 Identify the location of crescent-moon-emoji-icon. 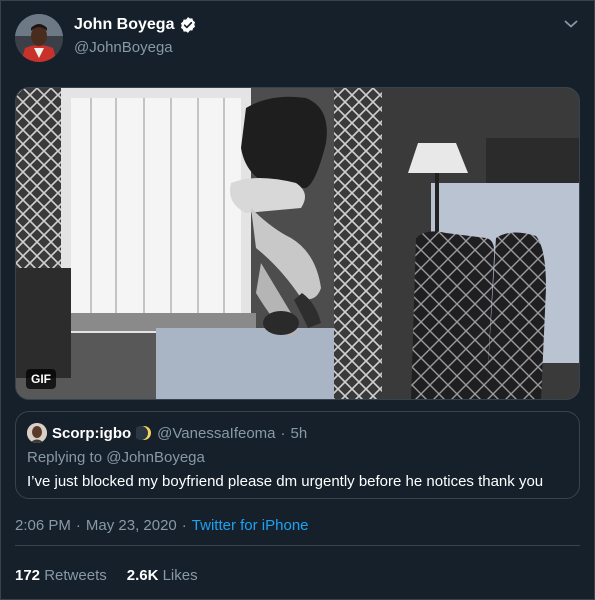
(143, 433).